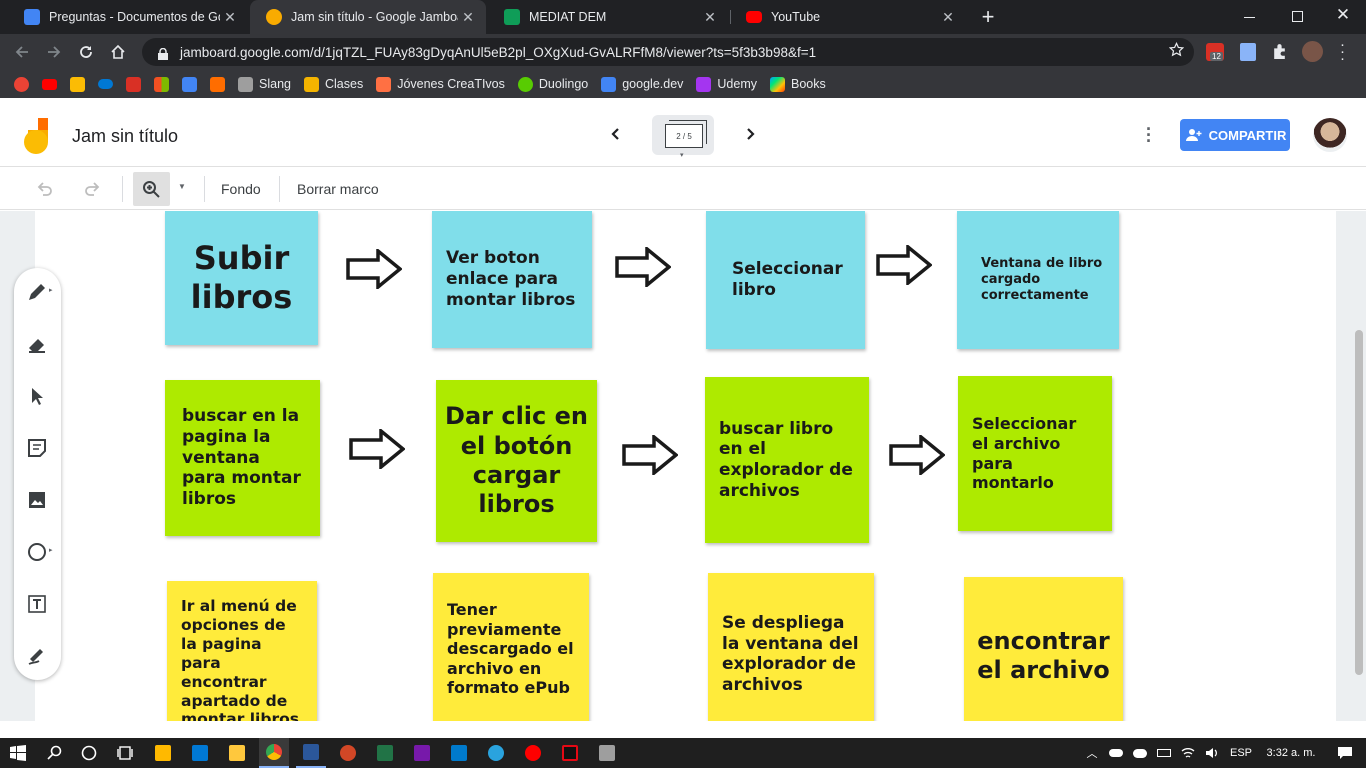  Describe the element at coordinates (89, 753) in the screenshot. I see `cortana-button` at that location.